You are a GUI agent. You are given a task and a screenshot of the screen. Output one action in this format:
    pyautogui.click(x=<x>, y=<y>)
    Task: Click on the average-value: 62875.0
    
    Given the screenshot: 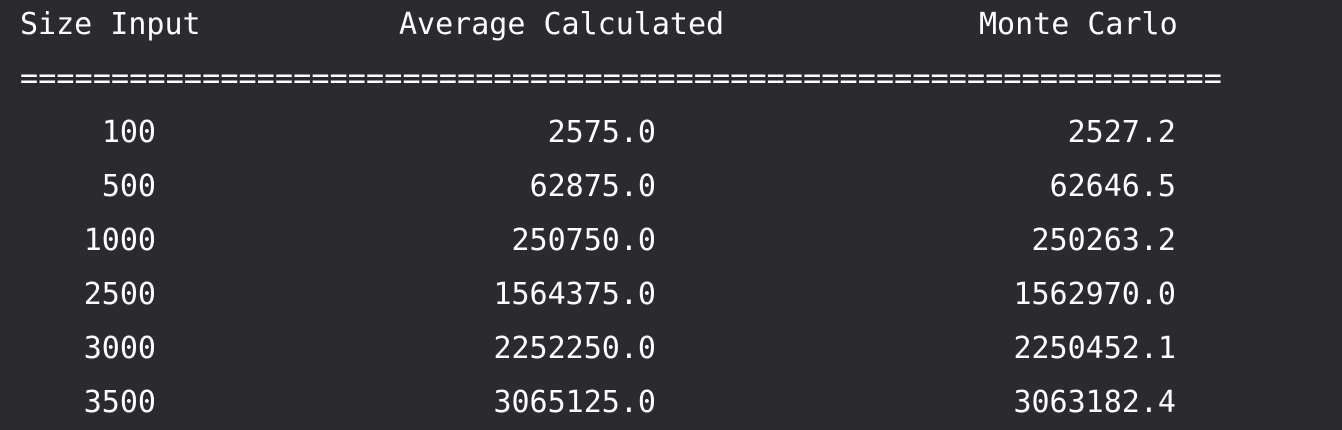 What is the action you would take?
    pyautogui.click(x=592, y=186)
    